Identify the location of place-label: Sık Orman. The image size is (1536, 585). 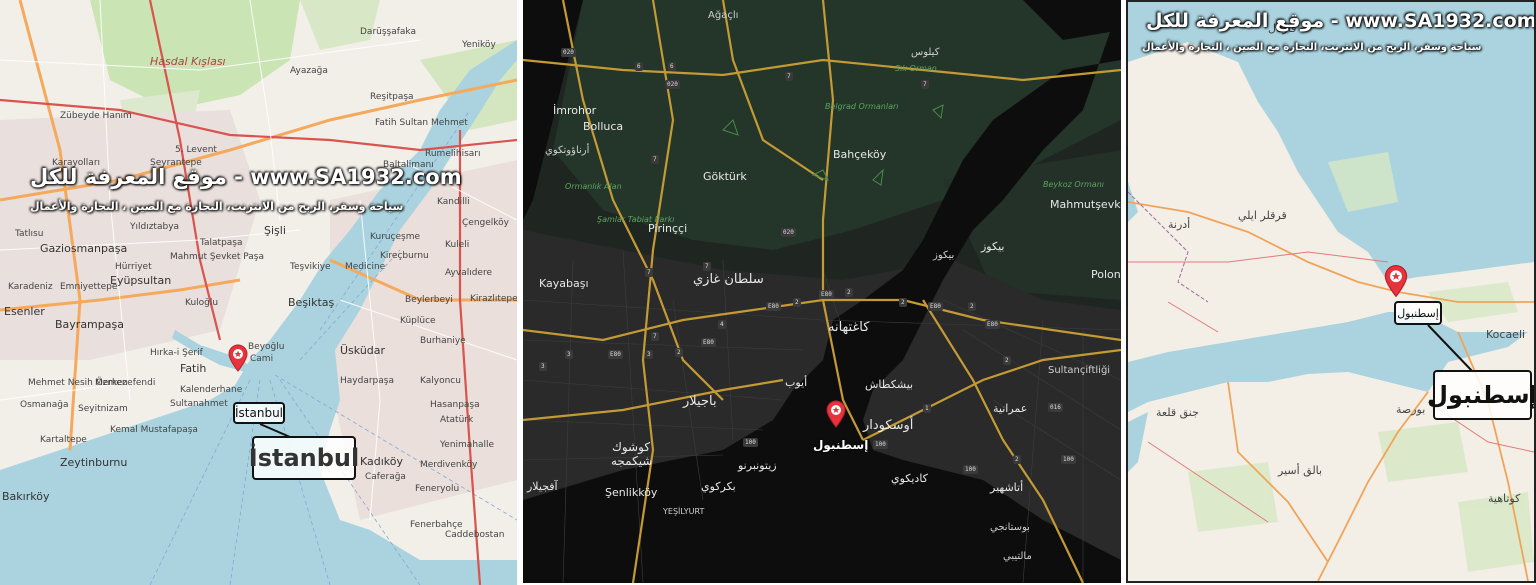
(916, 68).